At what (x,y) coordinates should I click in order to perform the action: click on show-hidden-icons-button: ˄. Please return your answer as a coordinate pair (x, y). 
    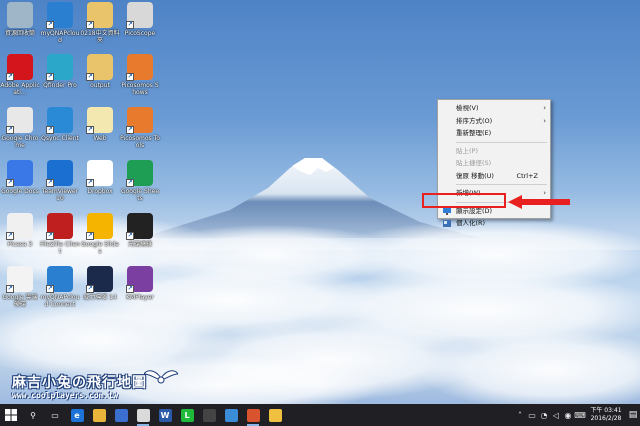
    Looking at the image, I should click on (520, 415).